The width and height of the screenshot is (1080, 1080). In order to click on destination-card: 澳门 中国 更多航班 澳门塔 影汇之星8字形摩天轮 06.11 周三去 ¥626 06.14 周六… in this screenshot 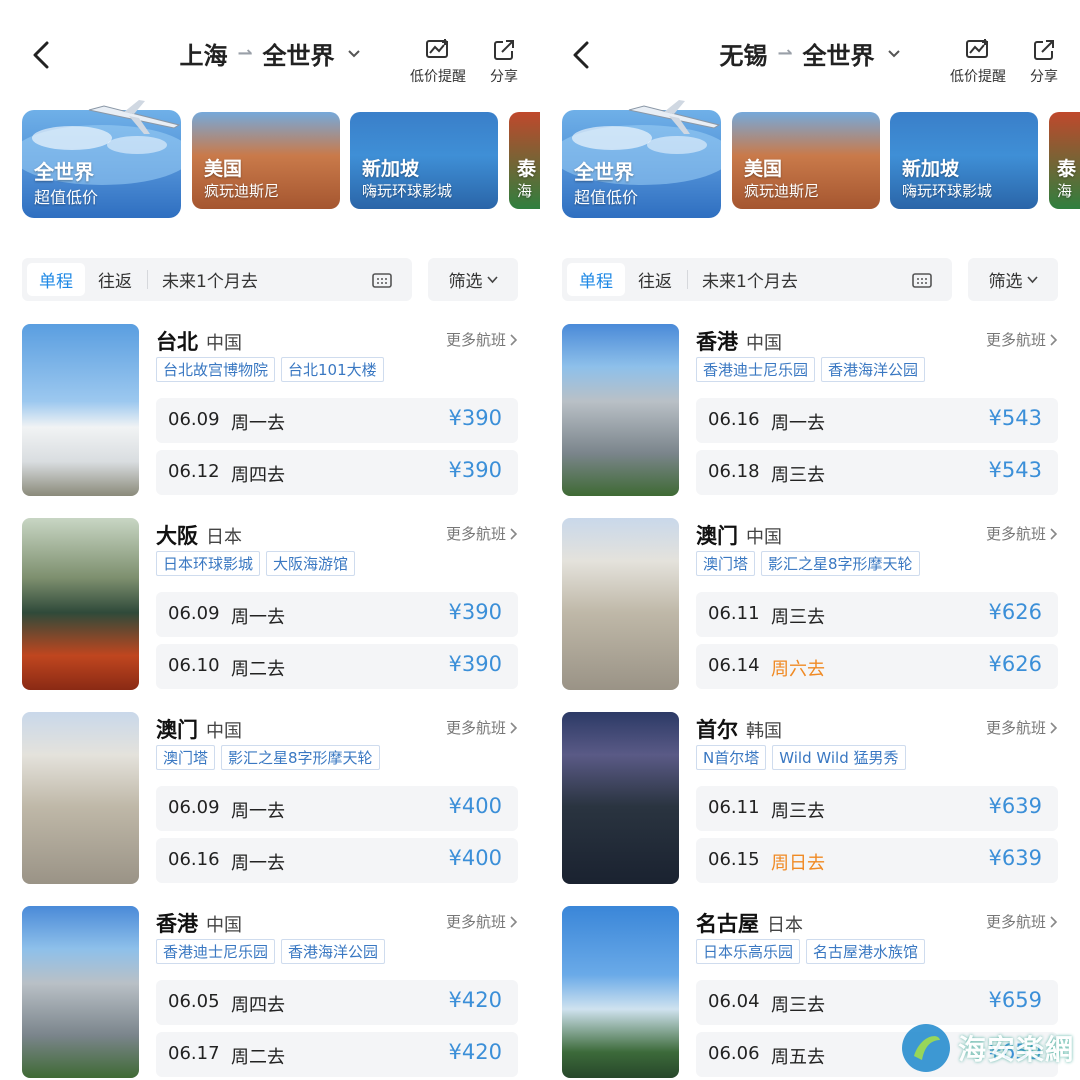, I will do `click(810, 604)`.